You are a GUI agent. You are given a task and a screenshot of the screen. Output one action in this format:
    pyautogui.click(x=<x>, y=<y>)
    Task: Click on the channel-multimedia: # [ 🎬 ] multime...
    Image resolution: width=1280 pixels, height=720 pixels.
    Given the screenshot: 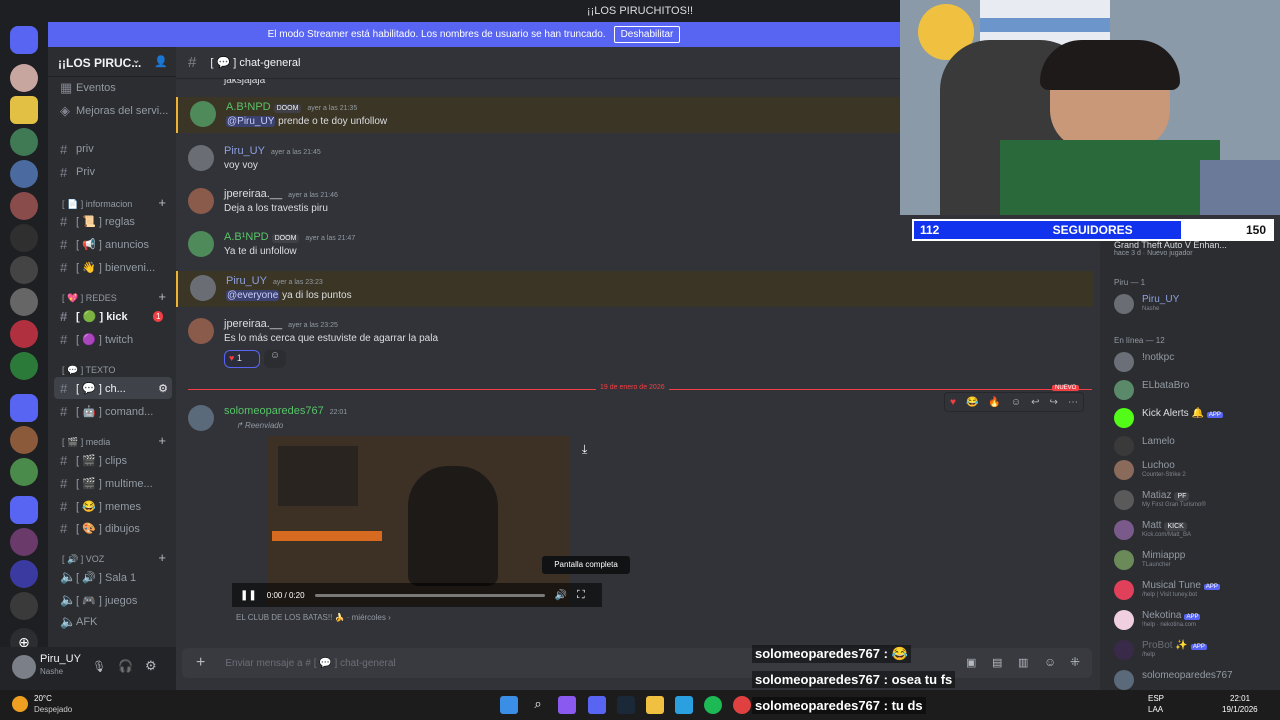 What is the action you would take?
    pyautogui.click(x=113, y=483)
    